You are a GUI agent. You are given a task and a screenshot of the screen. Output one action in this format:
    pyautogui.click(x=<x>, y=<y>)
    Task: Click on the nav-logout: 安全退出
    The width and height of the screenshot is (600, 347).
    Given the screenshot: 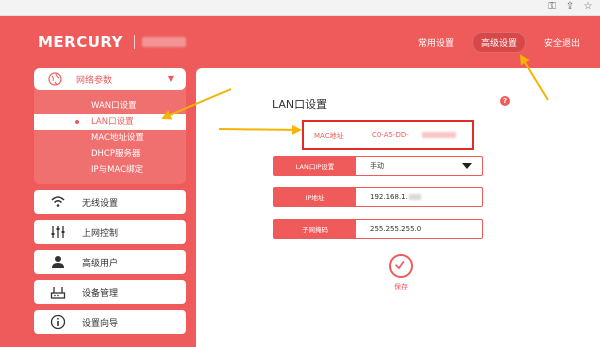 What is the action you would take?
    pyautogui.click(x=562, y=42)
    